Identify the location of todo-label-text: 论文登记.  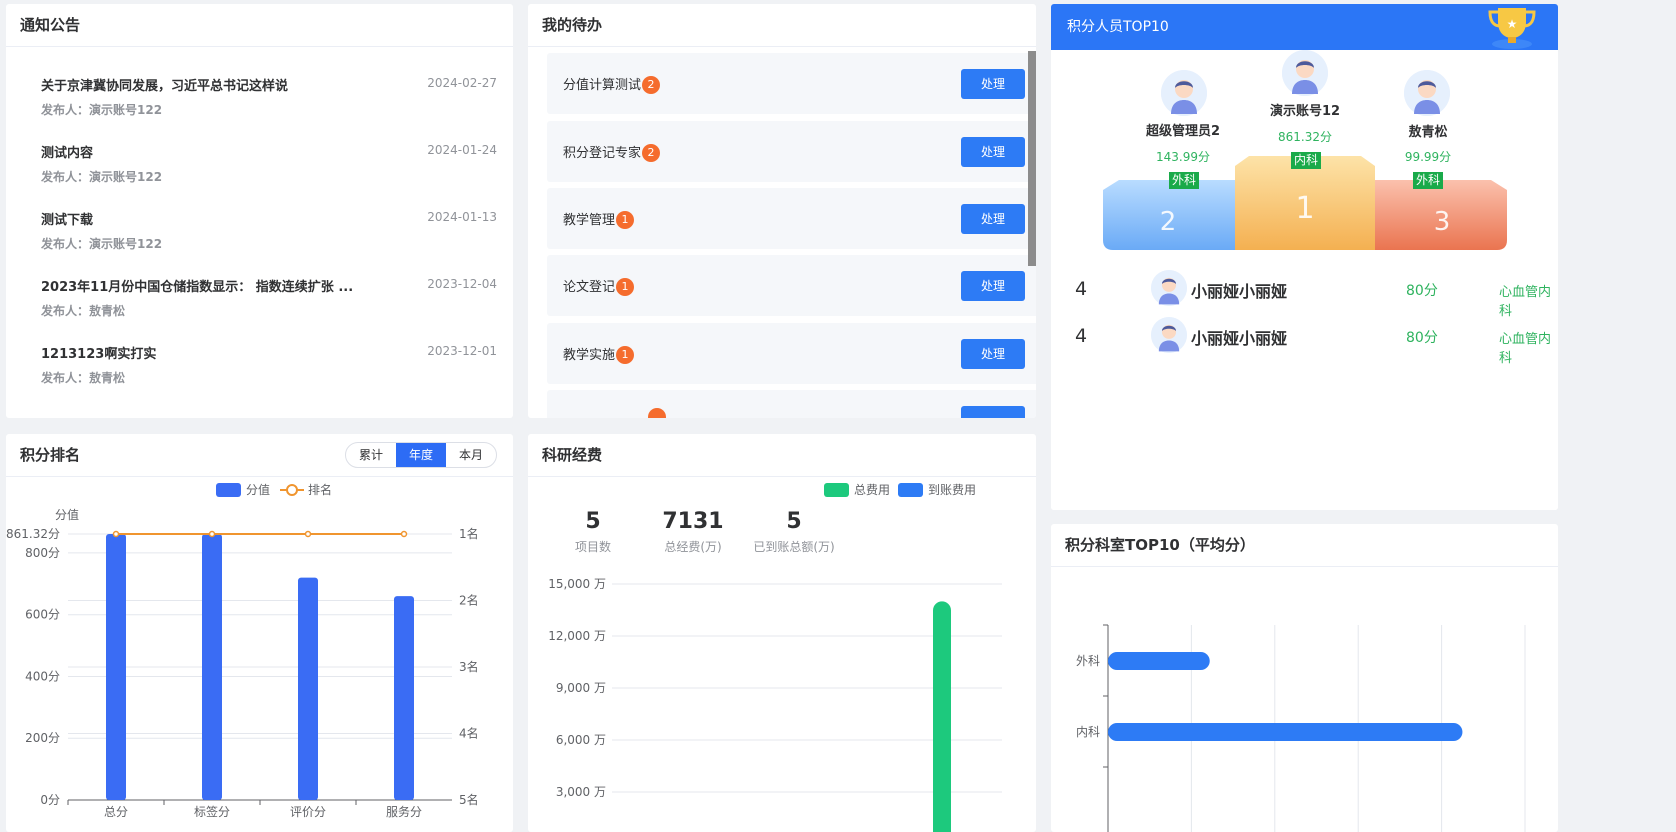
(589, 287).